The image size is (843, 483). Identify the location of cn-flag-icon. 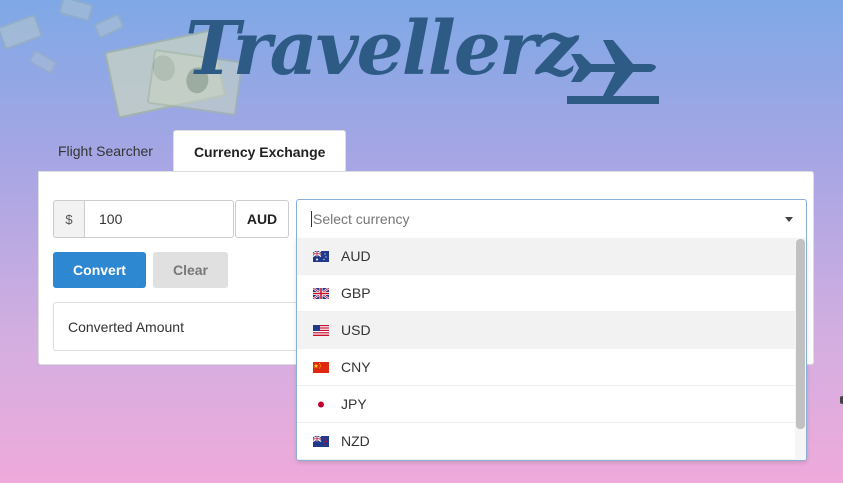
(321, 367).